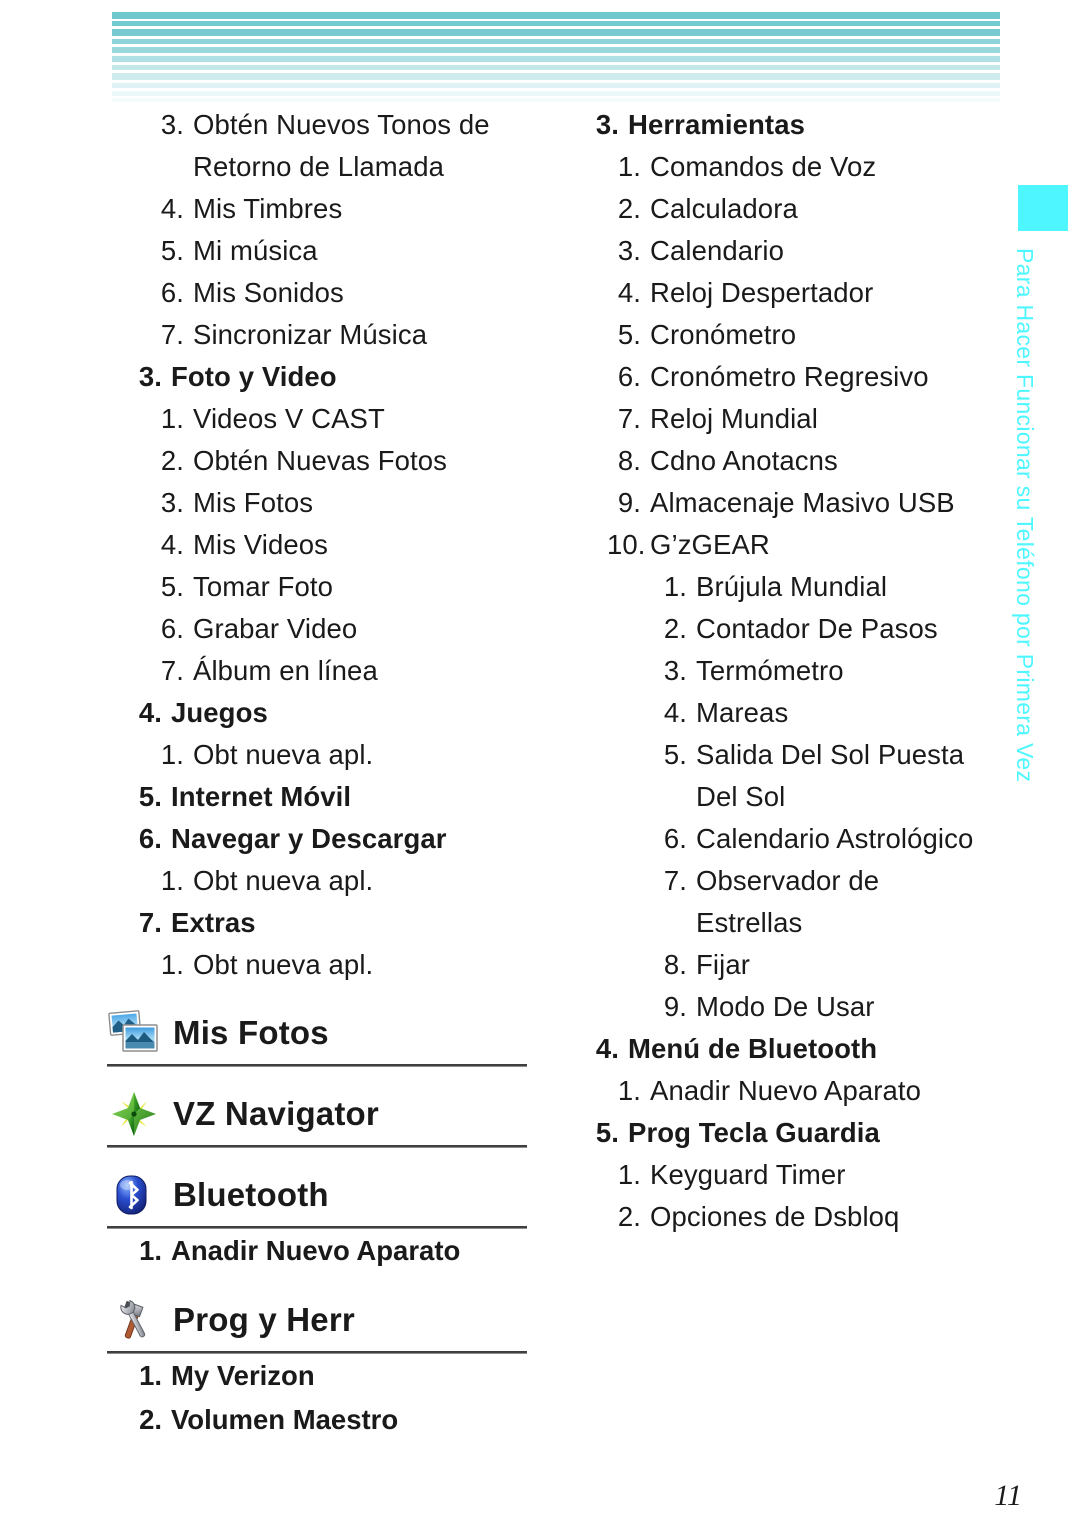 The image size is (1080, 1537). I want to click on outline-item: 1. Brújula Mundial, so click(828, 587).